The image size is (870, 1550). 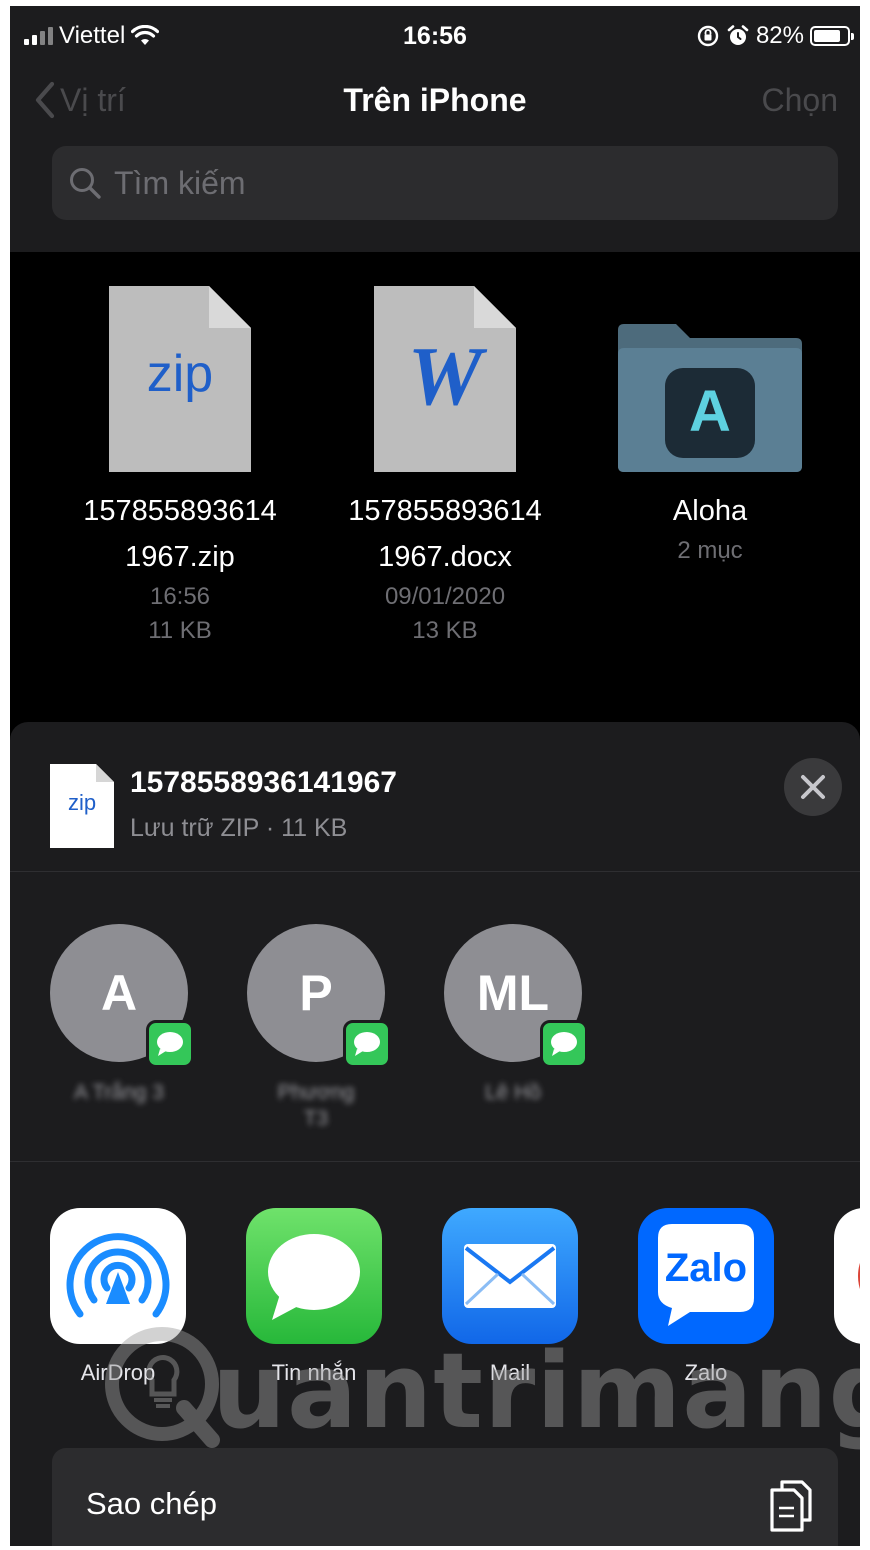 What do you see at coordinates (800, 100) in the screenshot?
I see `choose-button: Chọn` at bounding box center [800, 100].